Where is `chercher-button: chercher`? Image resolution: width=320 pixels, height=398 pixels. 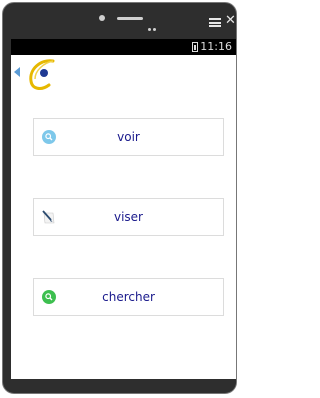 chercher-button: chercher is located at coordinates (128, 297).